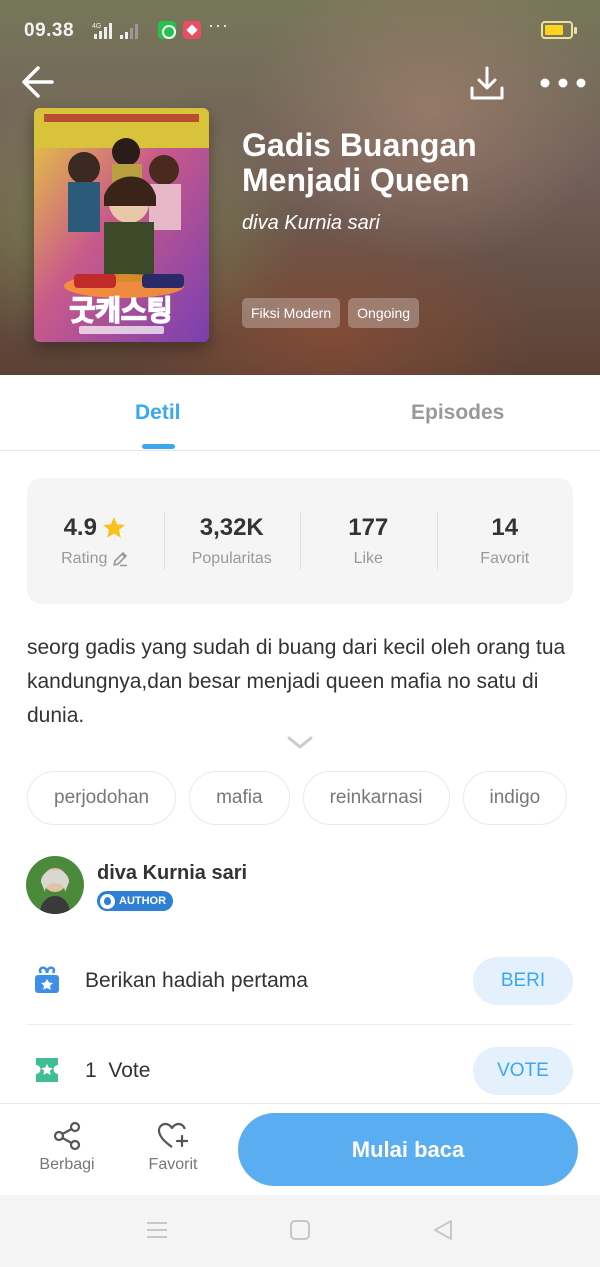 The height and width of the screenshot is (1267, 600). Describe the element at coordinates (515, 798) in the screenshot. I see `keyword-chip: indigo` at that location.